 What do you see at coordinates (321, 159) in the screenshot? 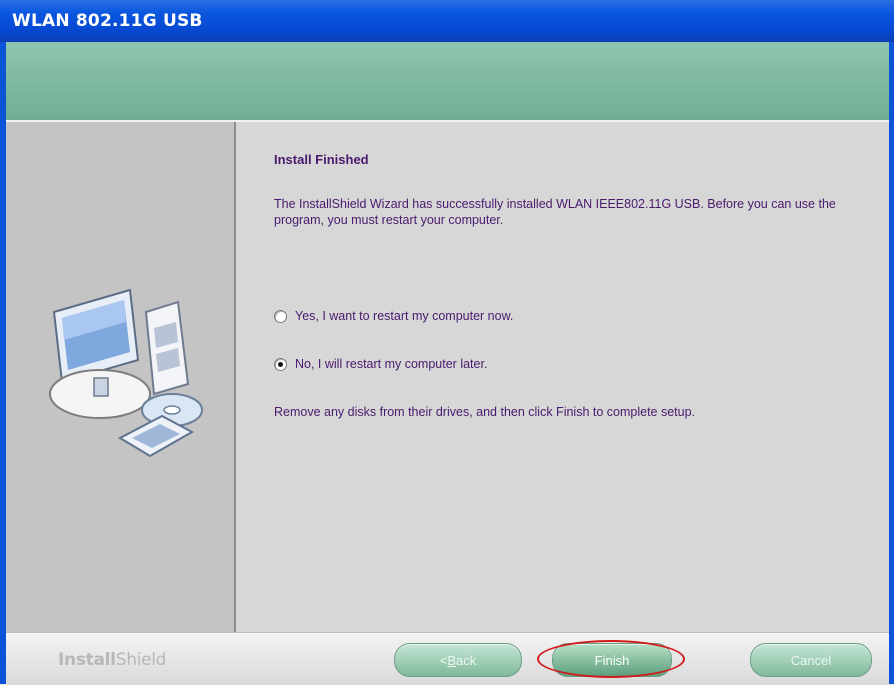
I see `page-title: Install Finished` at bounding box center [321, 159].